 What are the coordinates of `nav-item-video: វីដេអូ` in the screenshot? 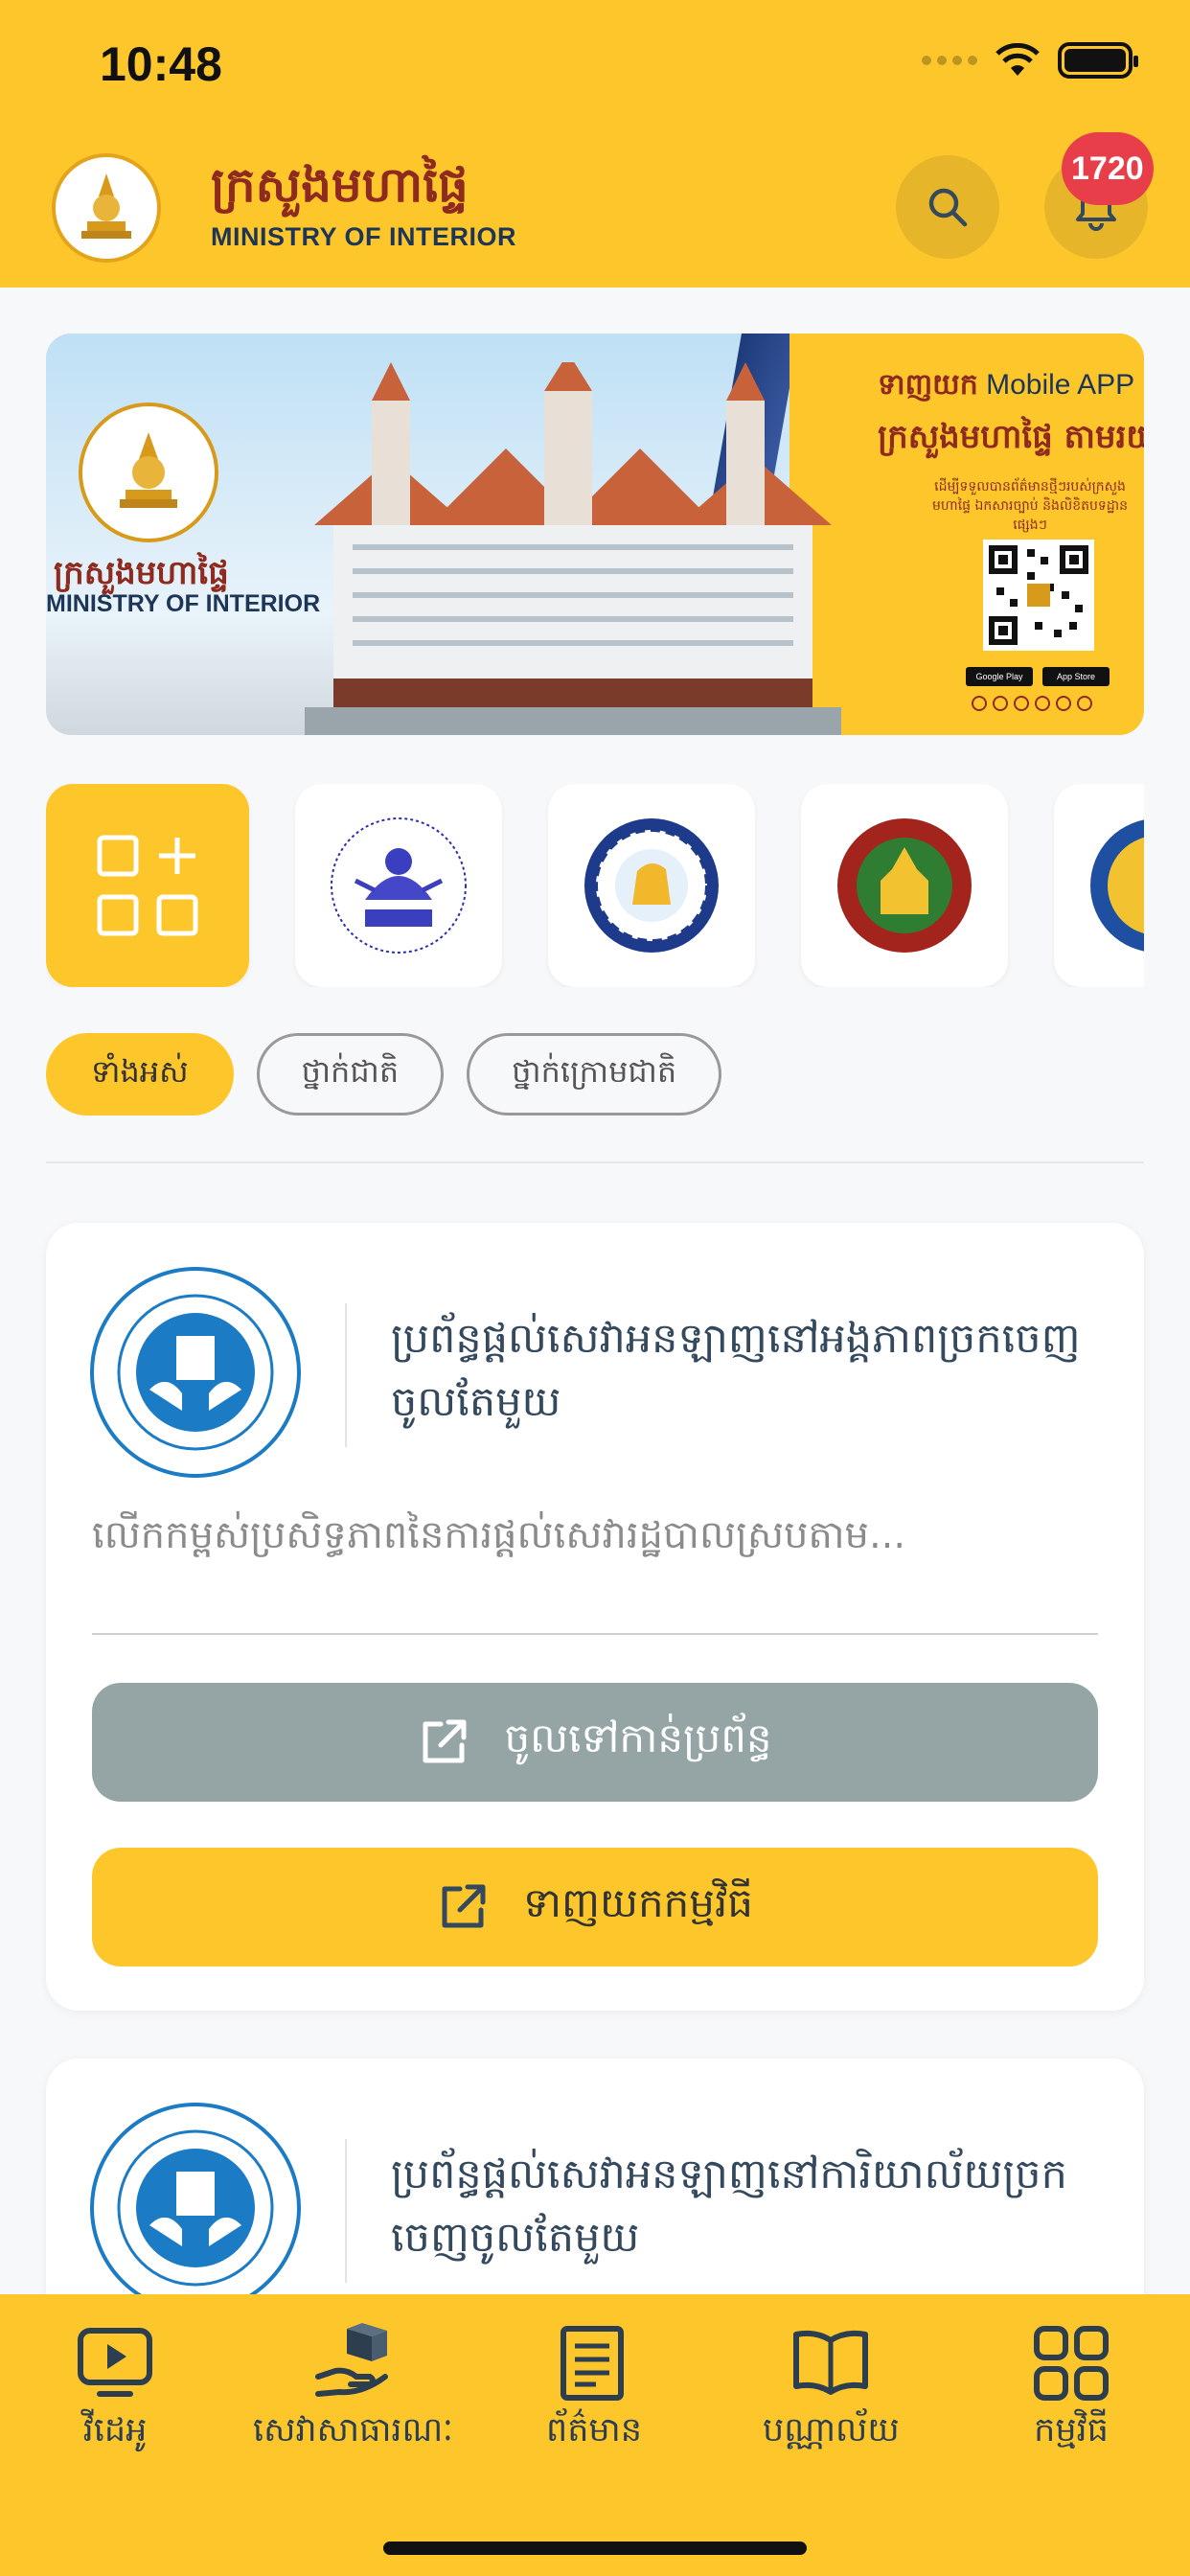 It's located at (115, 2390).